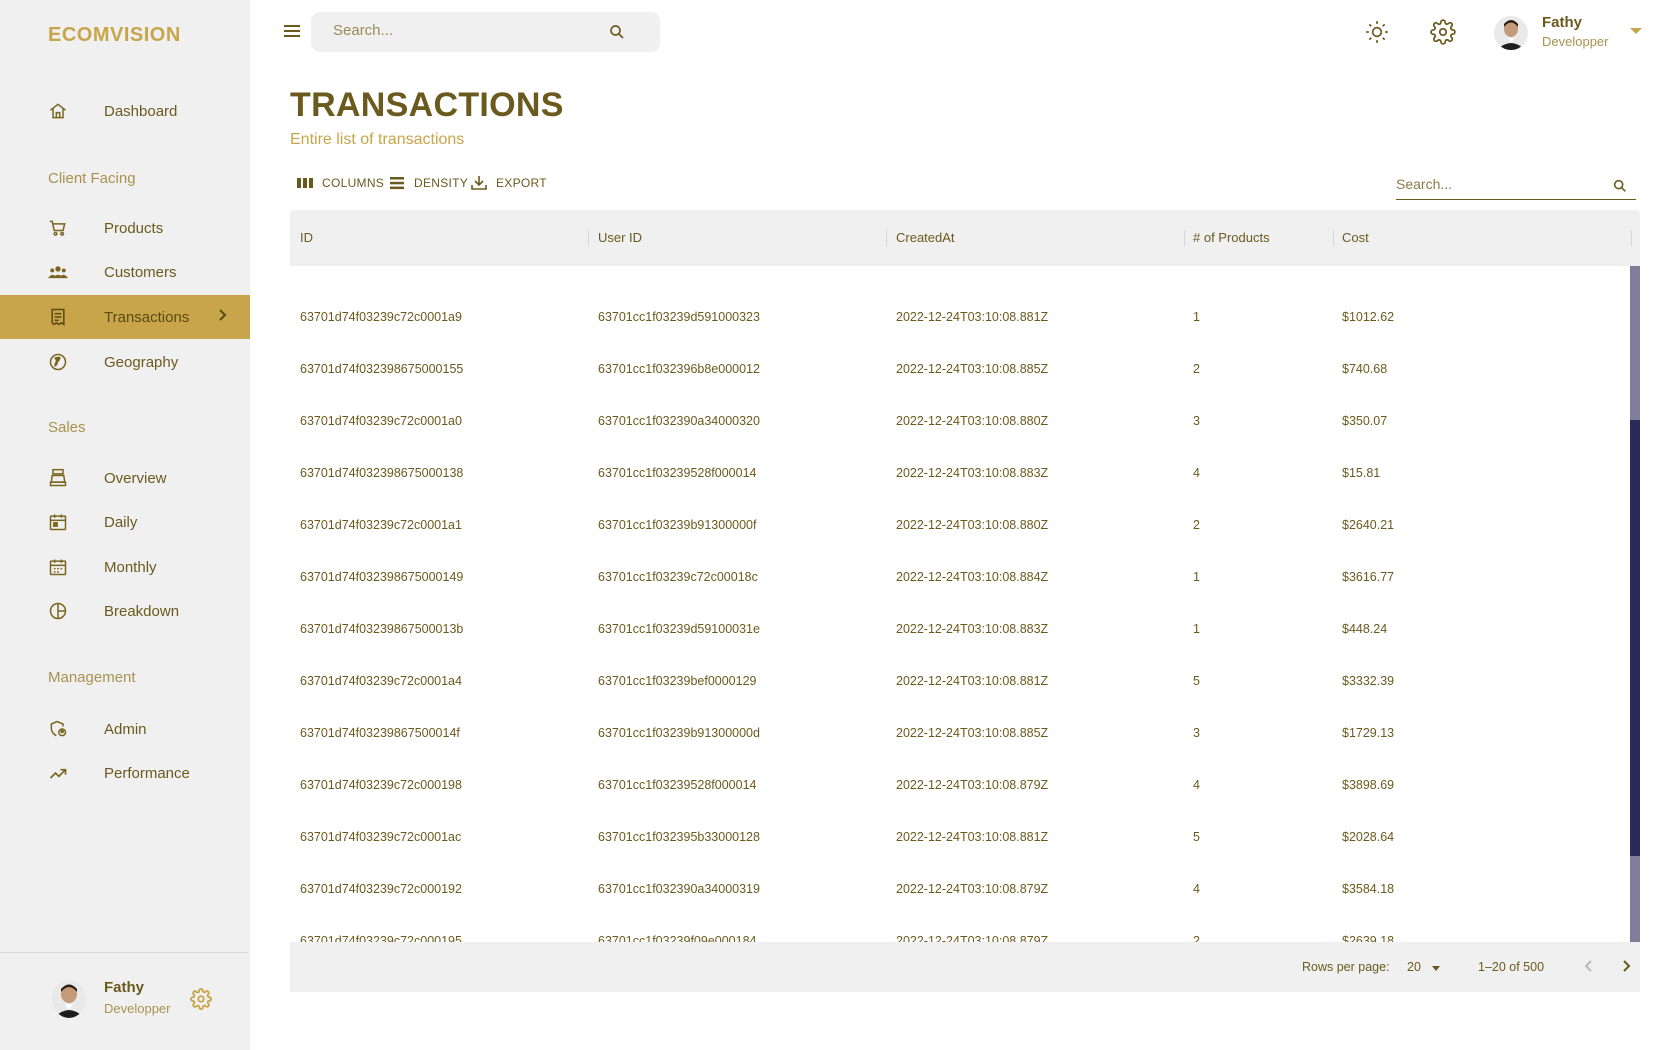  I want to click on cell-user-id: 63701cc1f032396b8e000012, so click(679, 369).